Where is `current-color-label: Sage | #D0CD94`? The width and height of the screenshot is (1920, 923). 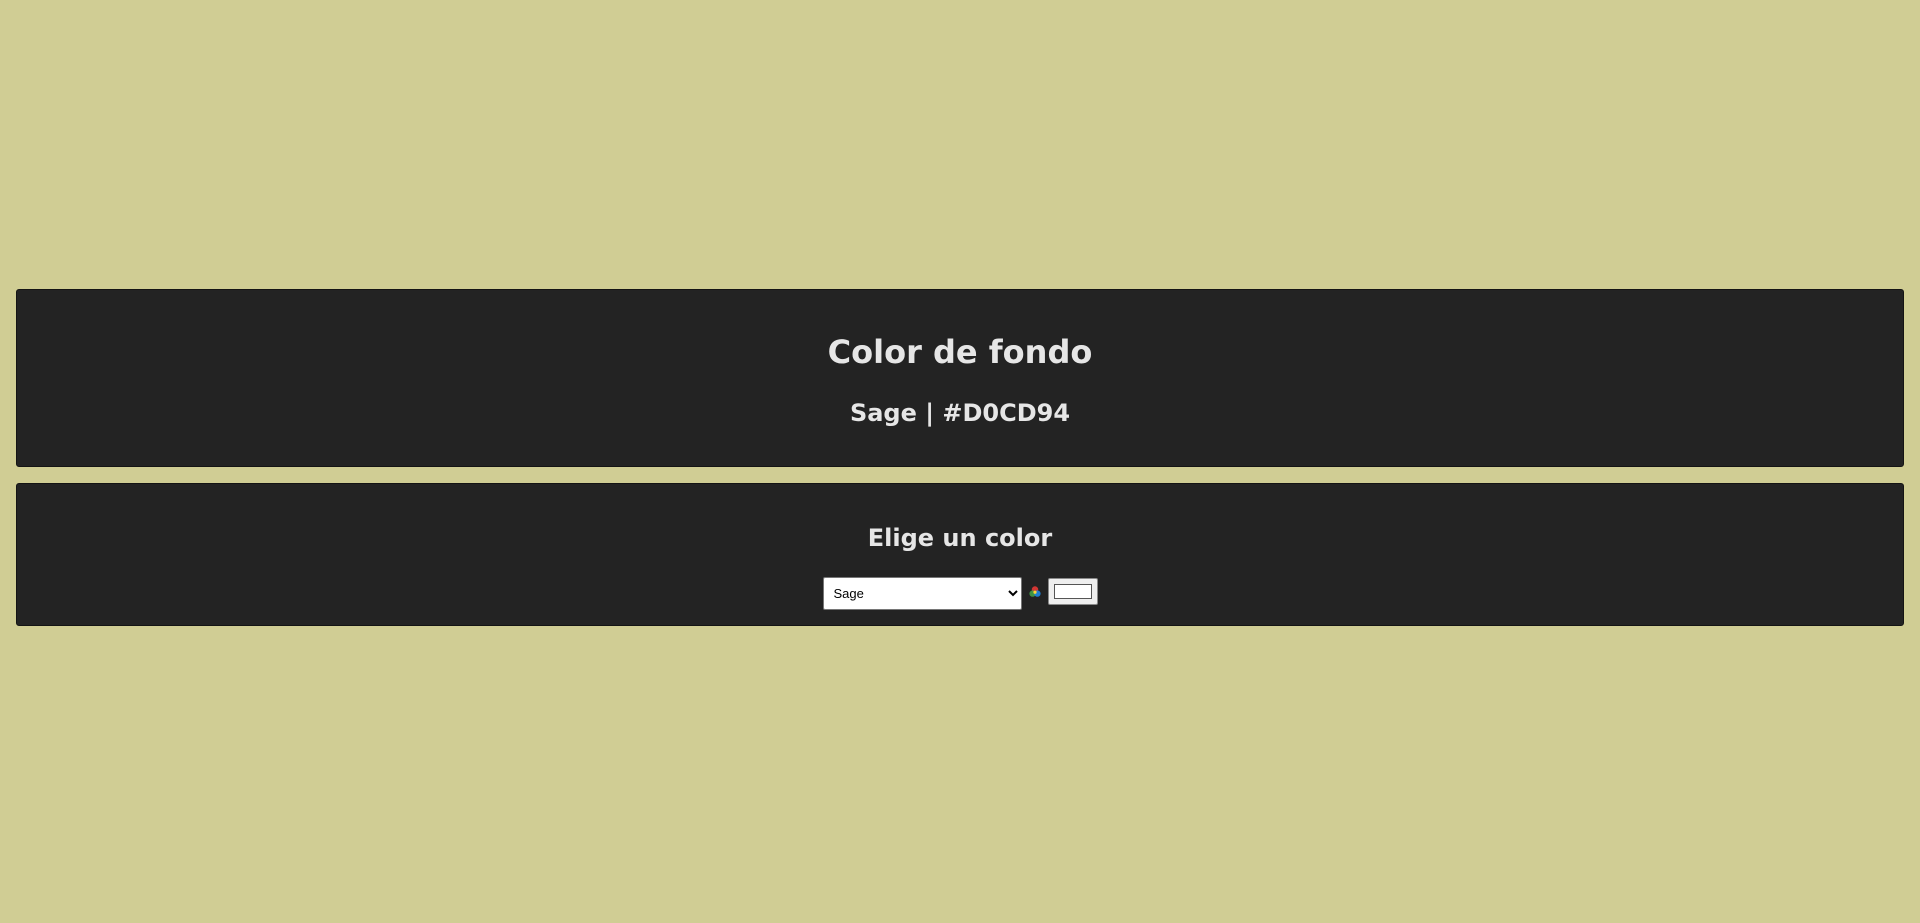 current-color-label: Sage | #D0CD94 is located at coordinates (960, 413).